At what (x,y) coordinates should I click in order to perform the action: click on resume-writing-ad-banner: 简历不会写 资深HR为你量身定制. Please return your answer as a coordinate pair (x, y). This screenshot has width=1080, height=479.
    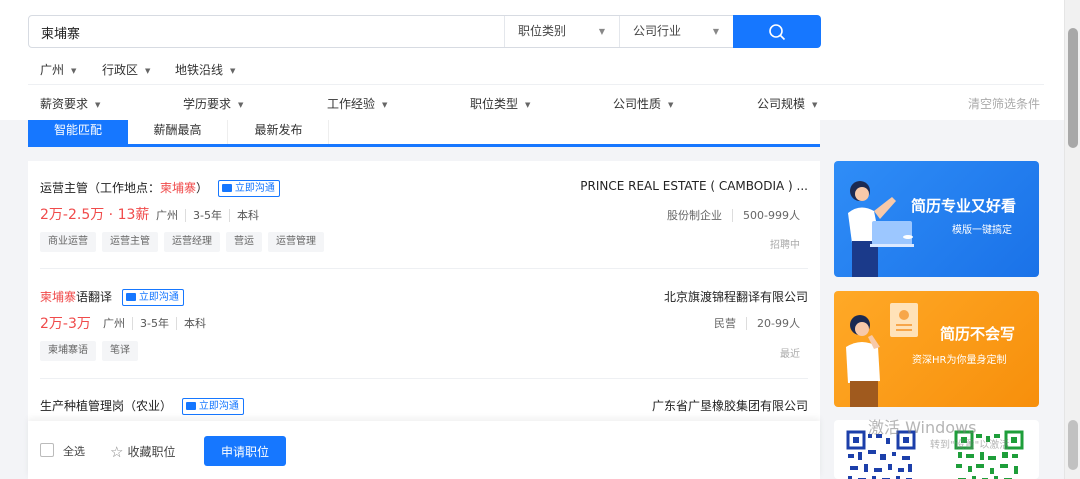
    Looking at the image, I should click on (936, 349).